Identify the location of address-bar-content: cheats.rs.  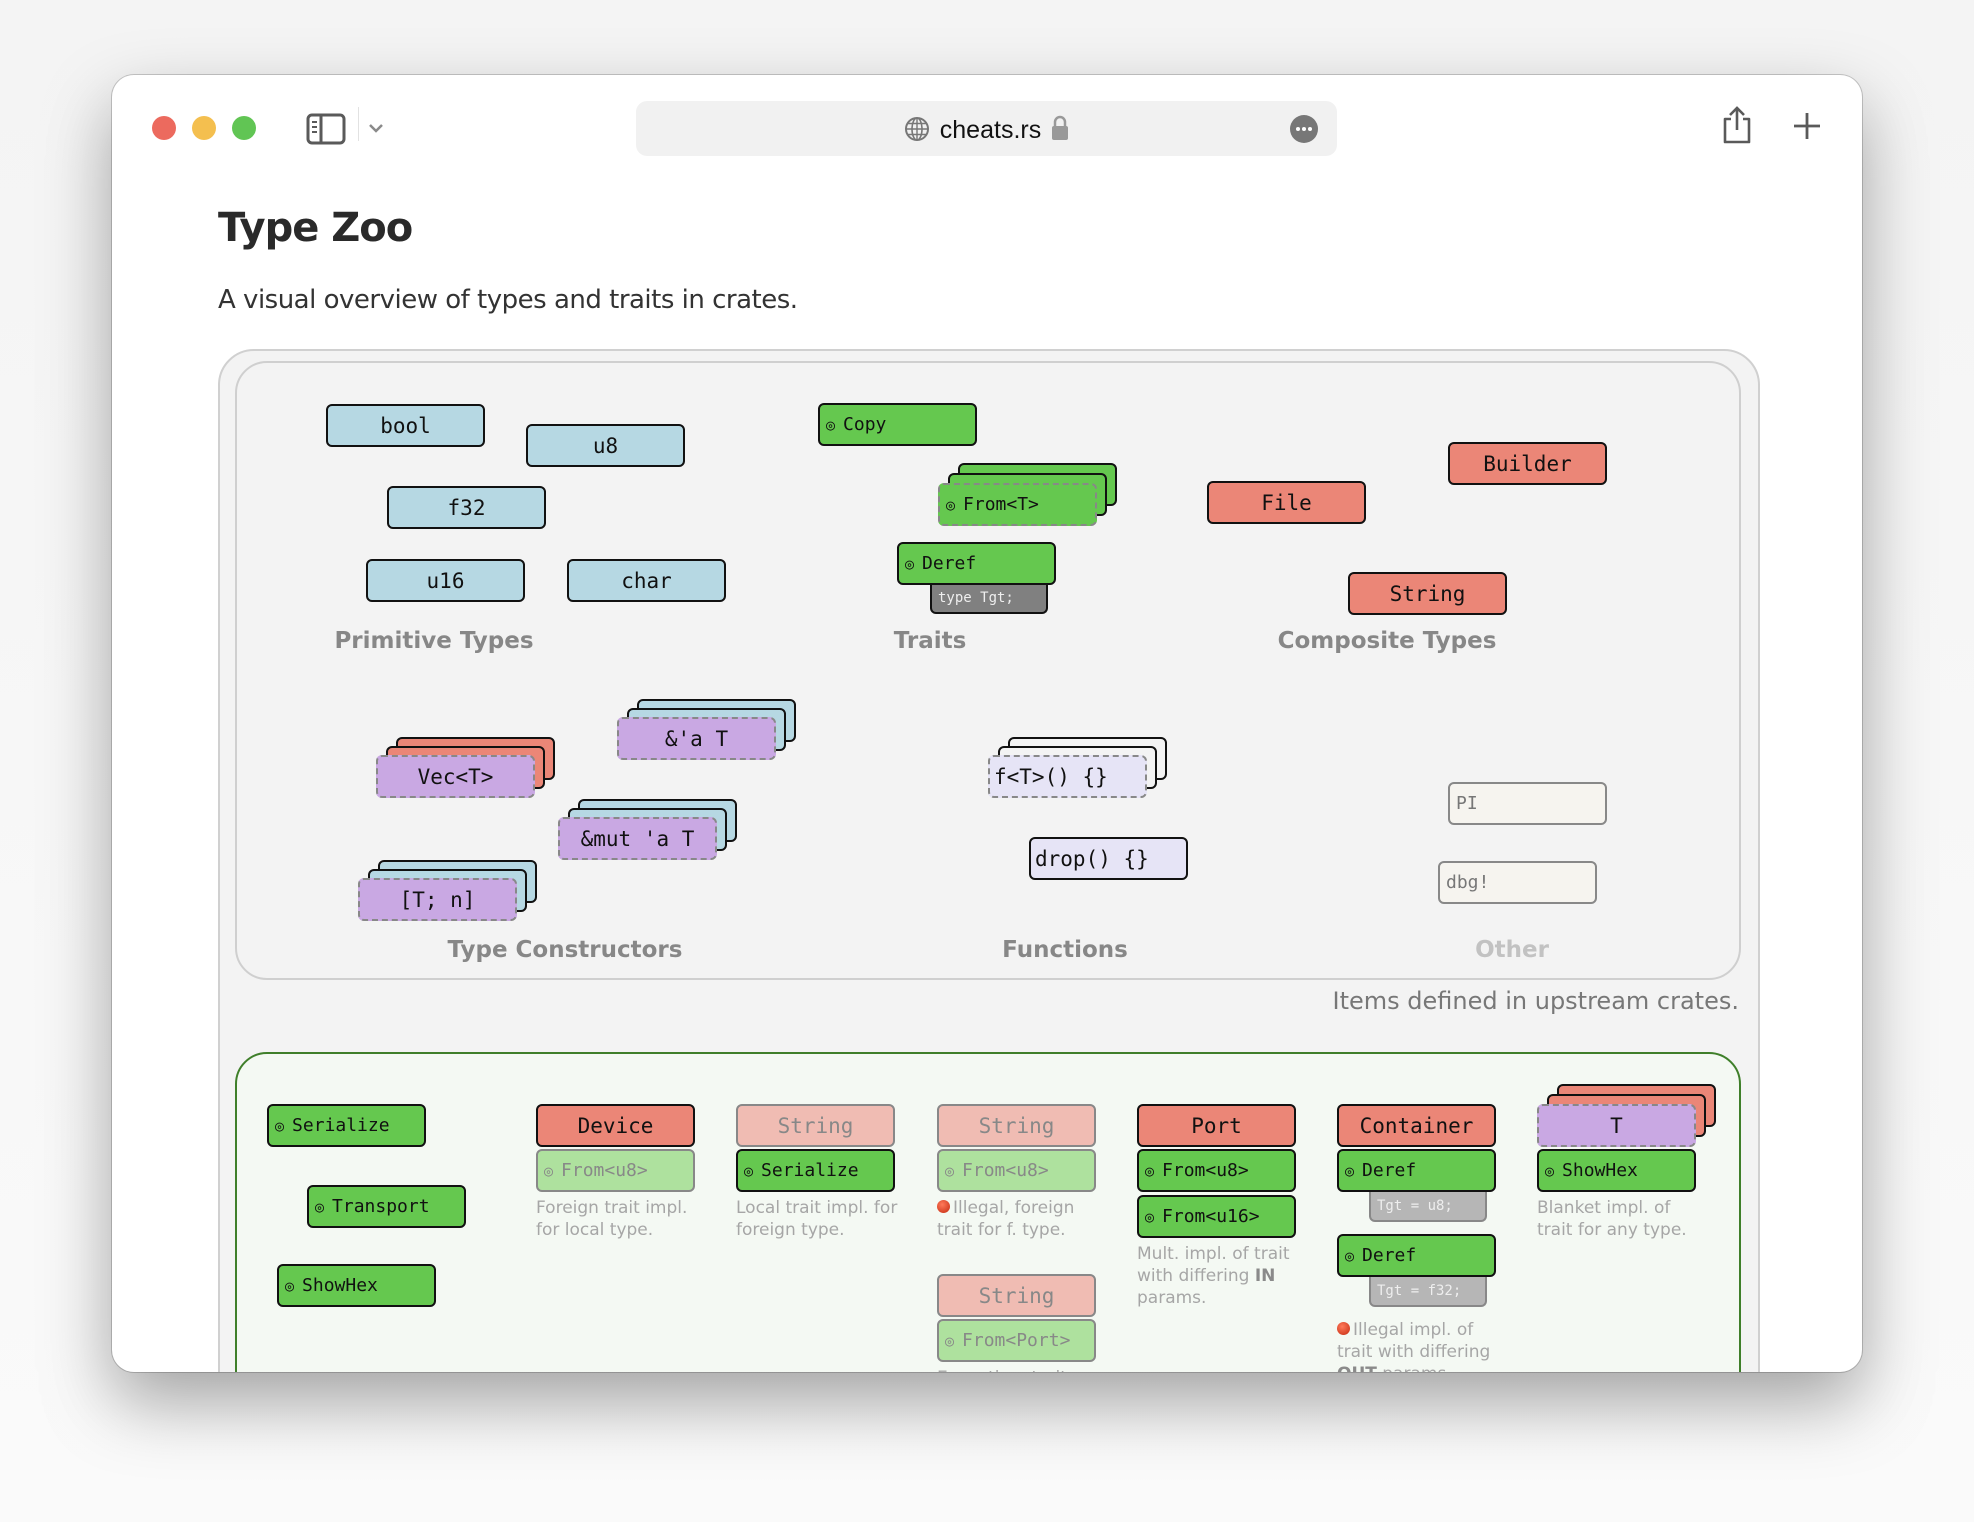
(986, 132).